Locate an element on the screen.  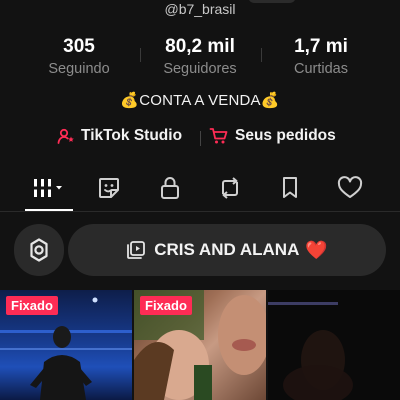
links-divider is located at coordinates (200, 138).